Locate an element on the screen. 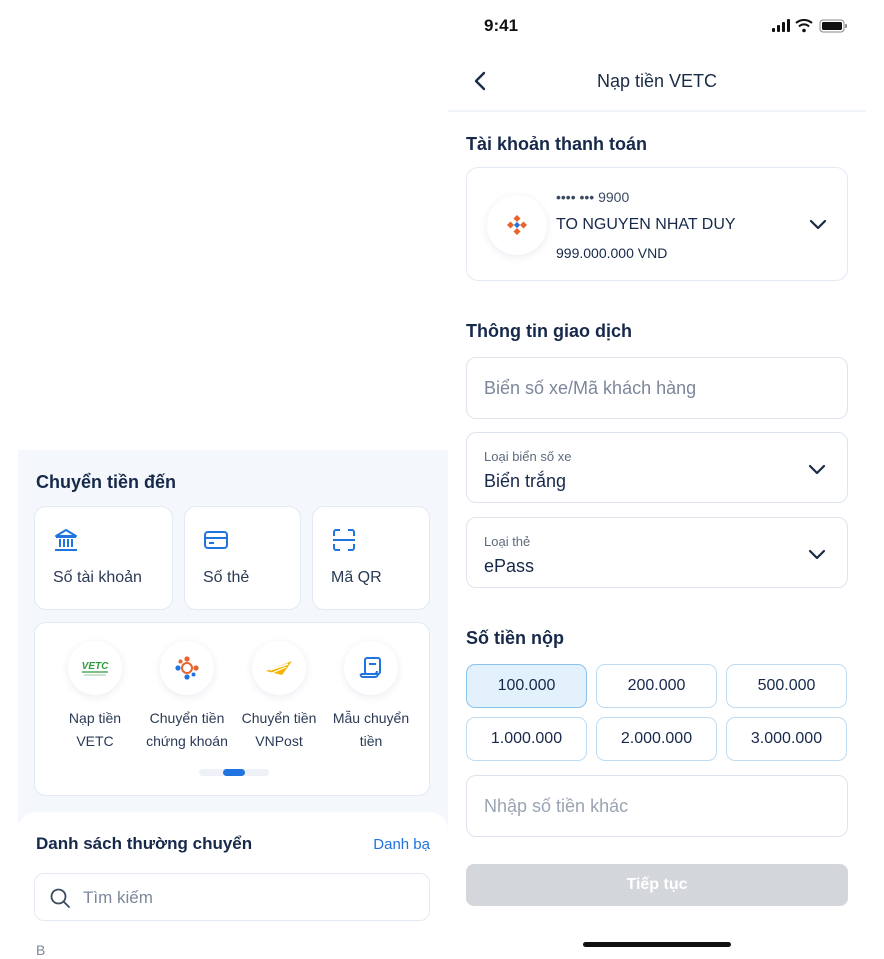 This screenshot has height=959, width=884. service-vetc-topup: VETC Nạp tiền VETC is located at coordinates (95, 697).